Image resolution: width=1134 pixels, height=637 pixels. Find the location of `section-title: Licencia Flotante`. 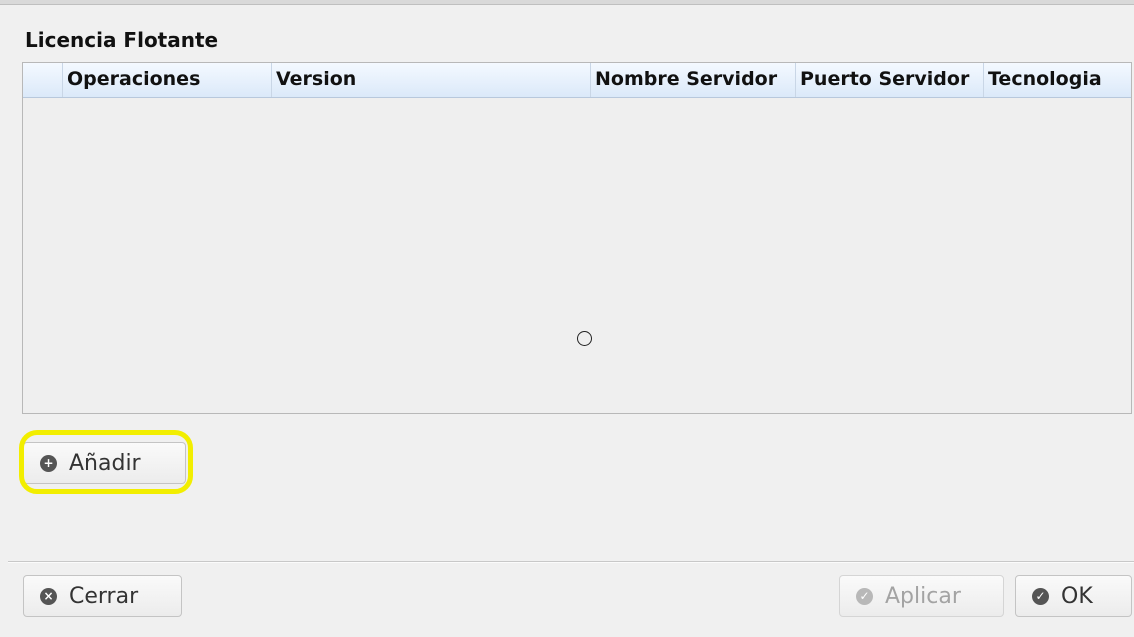

section-title: Licencia Flotante is located at coordinates (122, 40).